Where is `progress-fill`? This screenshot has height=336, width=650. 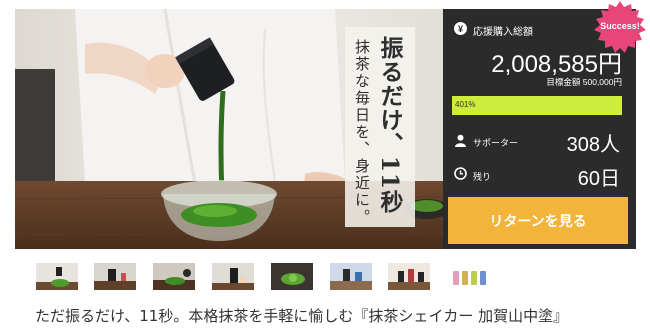
progress-fill is located at coordinates (537, 105).